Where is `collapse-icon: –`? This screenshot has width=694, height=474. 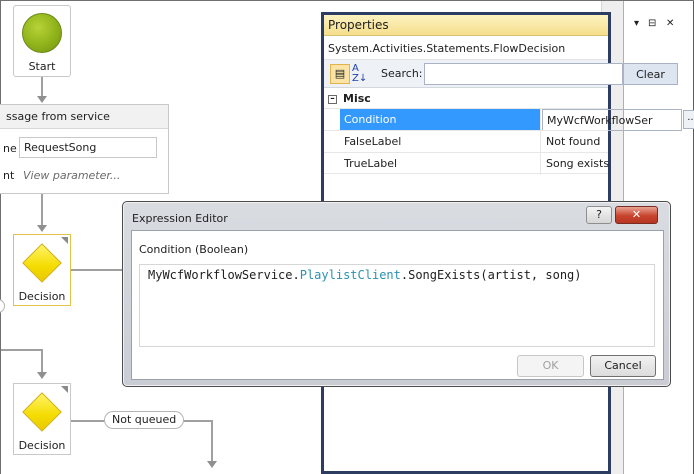
collapse-icon: – is located at coordinates (332, 99).